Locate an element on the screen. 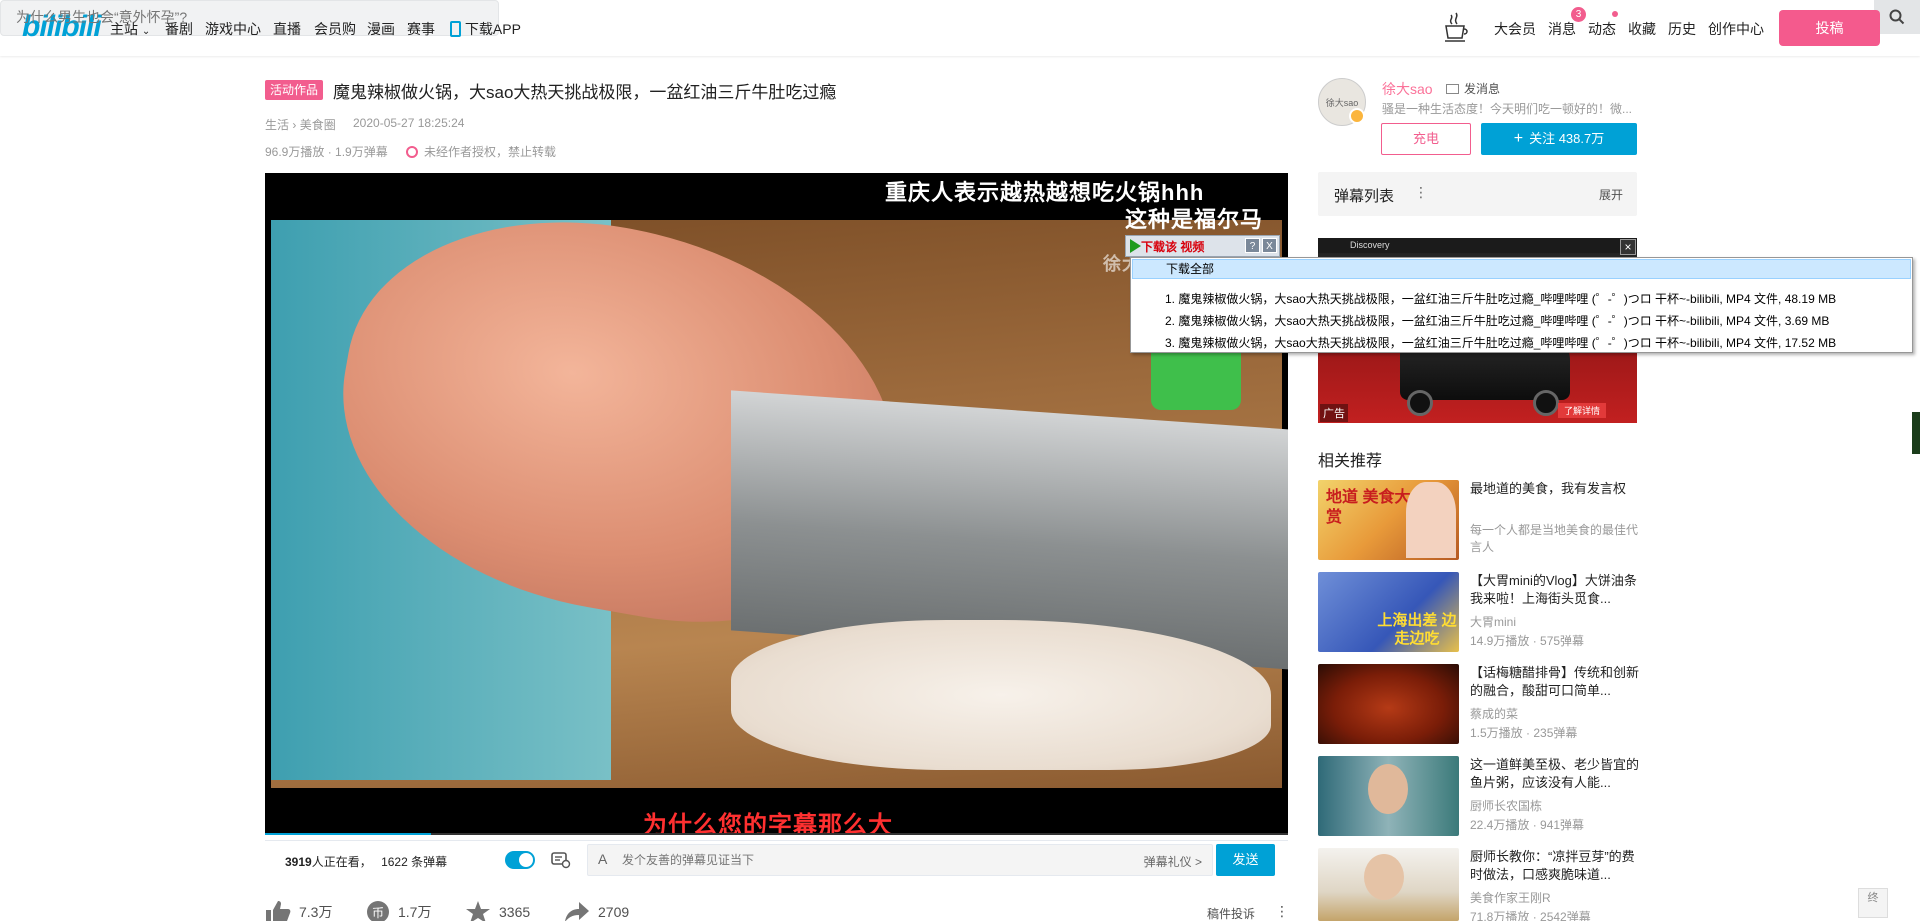  video-title: 魔鬼辣椒做火锅，大sao大热天挑战极限，一盆红油三斤牛肚吃过瘾 is located at coordinates (585, 92).